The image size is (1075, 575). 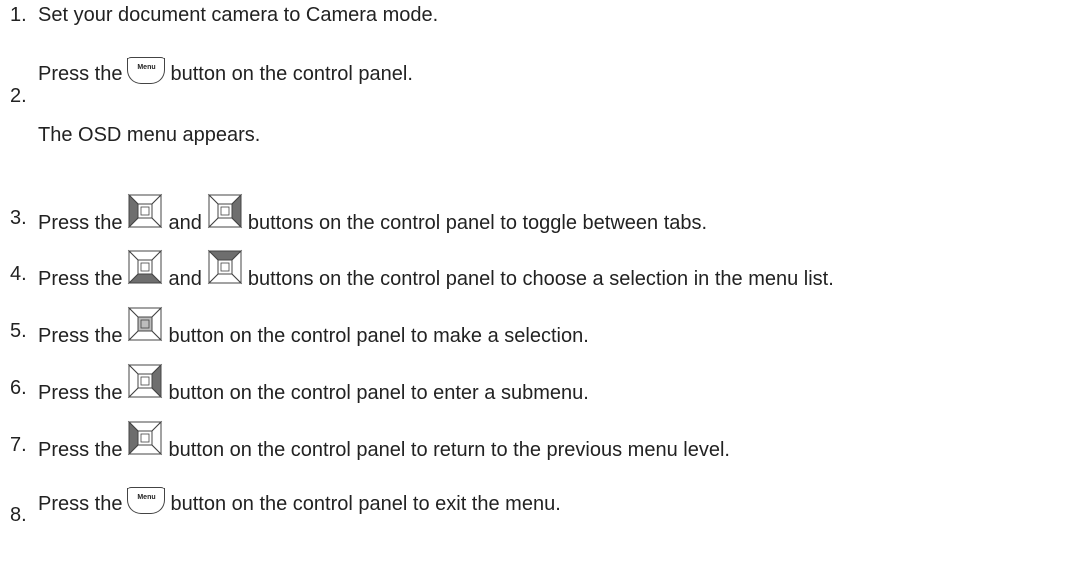 What do you see at coordinates (18, 96) in the screenshot?
I see `step-number: 2.` at bounding box center [18, 96].